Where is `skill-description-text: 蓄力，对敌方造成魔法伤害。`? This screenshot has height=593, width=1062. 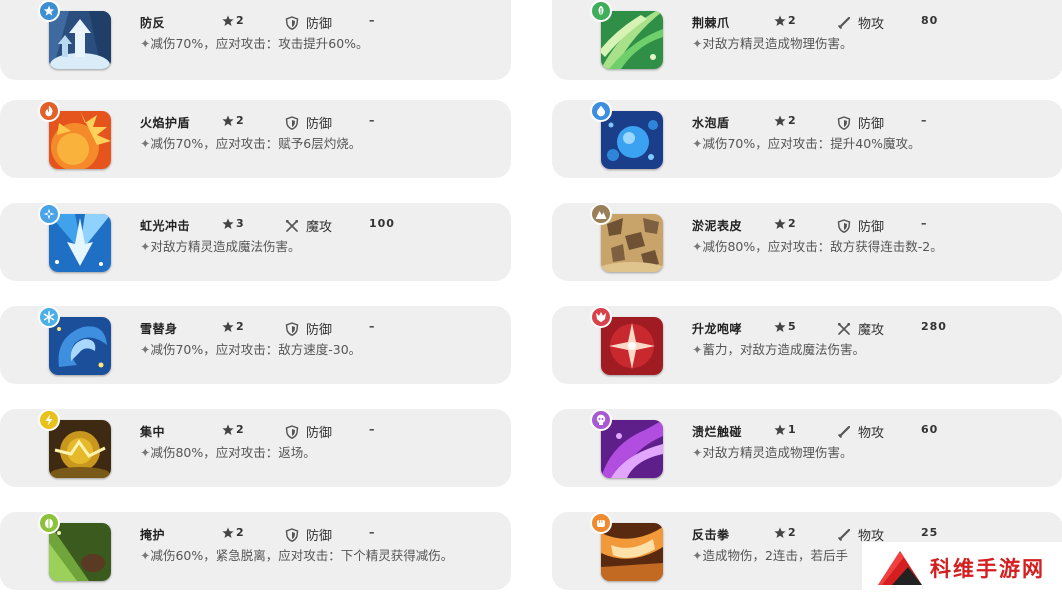 skill-description-text: 蓄力，对敌方造成魔法伤害。 is located at coordinates (783, 349).